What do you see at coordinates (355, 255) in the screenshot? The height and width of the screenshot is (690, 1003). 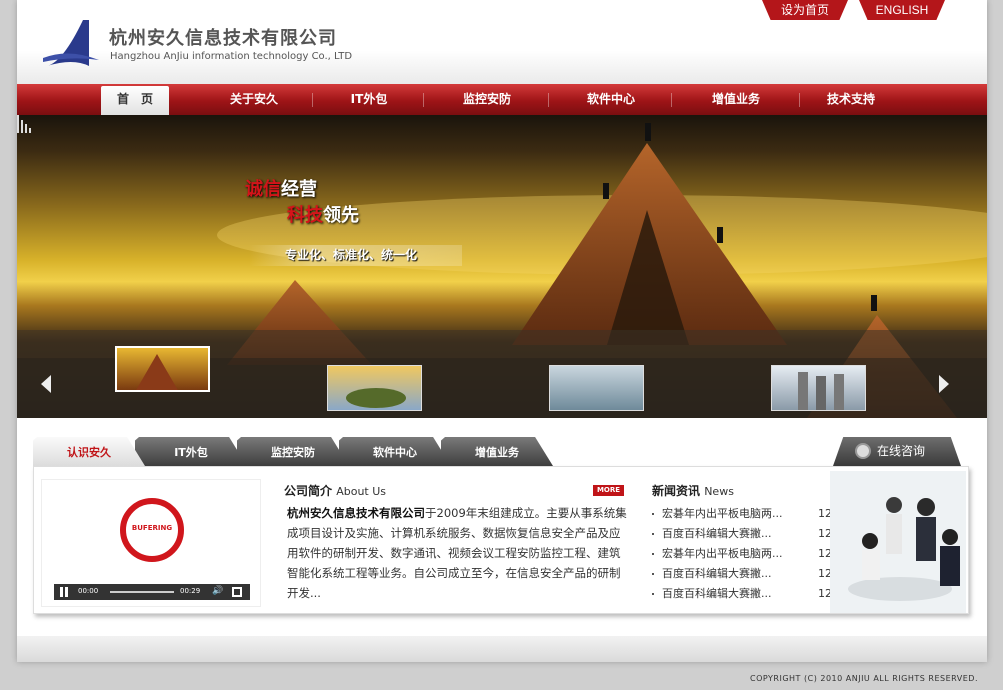 I see `banner-tagline: 专业化、标准化、统一化` at bounding box center [355, 255].